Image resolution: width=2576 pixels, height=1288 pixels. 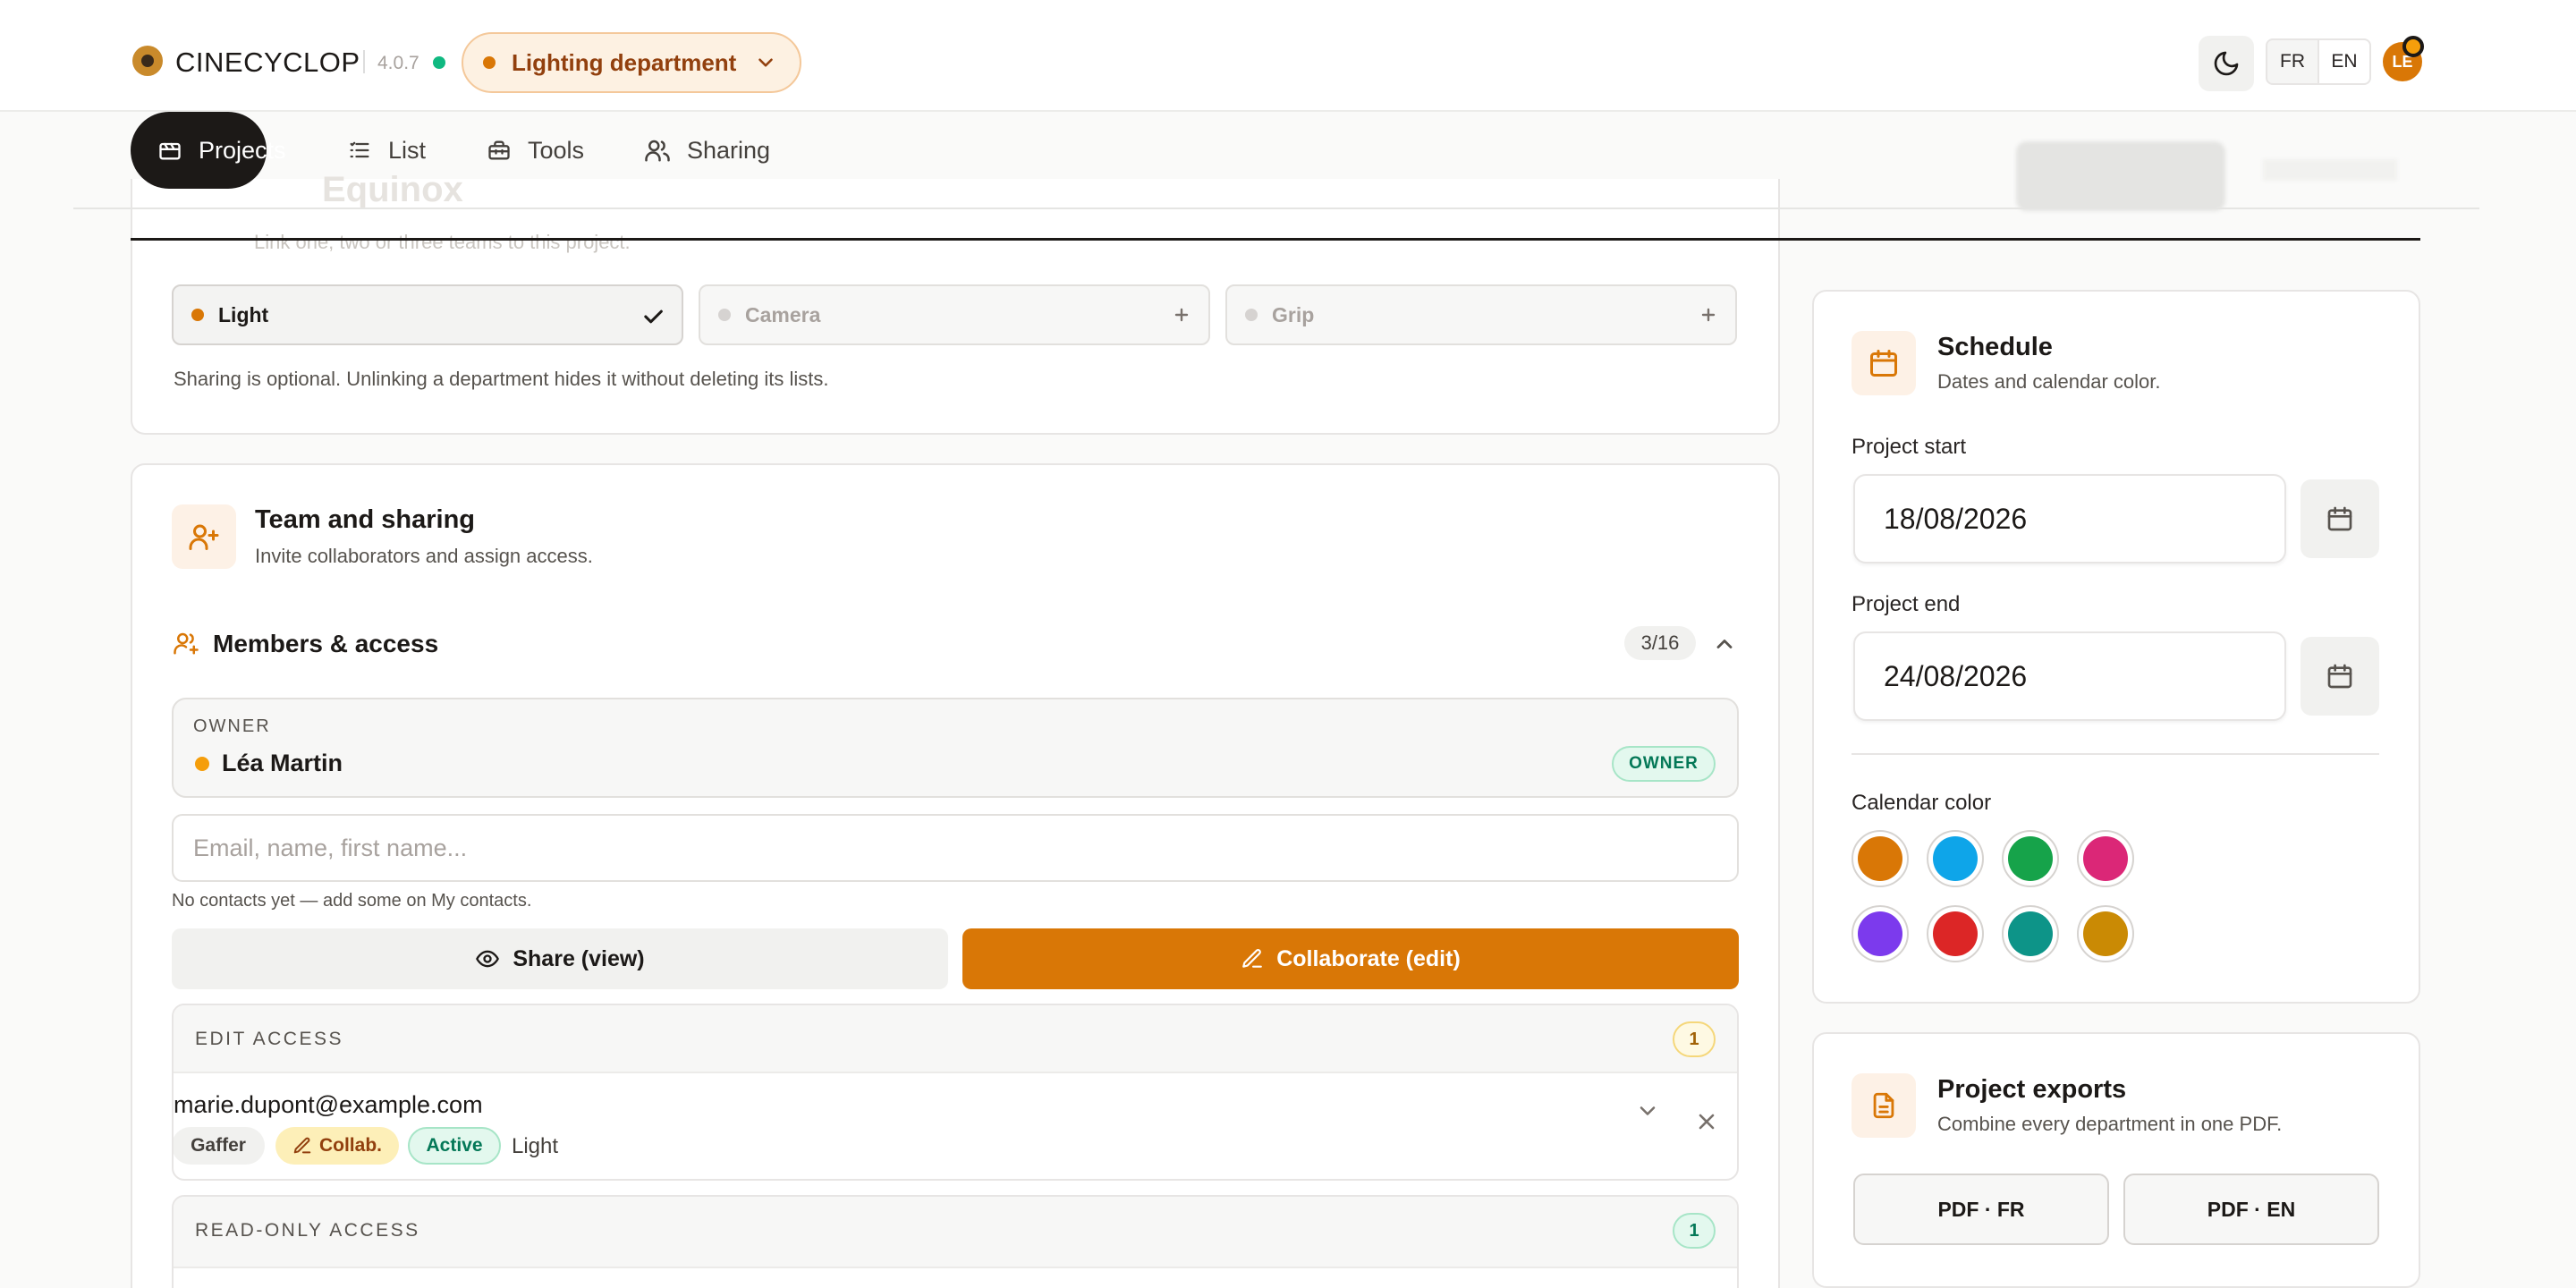 What do you see at coordinates (2030, 933) in the screenshot?
I see `color-swatch-teal` at bounding box center [2030, 933].